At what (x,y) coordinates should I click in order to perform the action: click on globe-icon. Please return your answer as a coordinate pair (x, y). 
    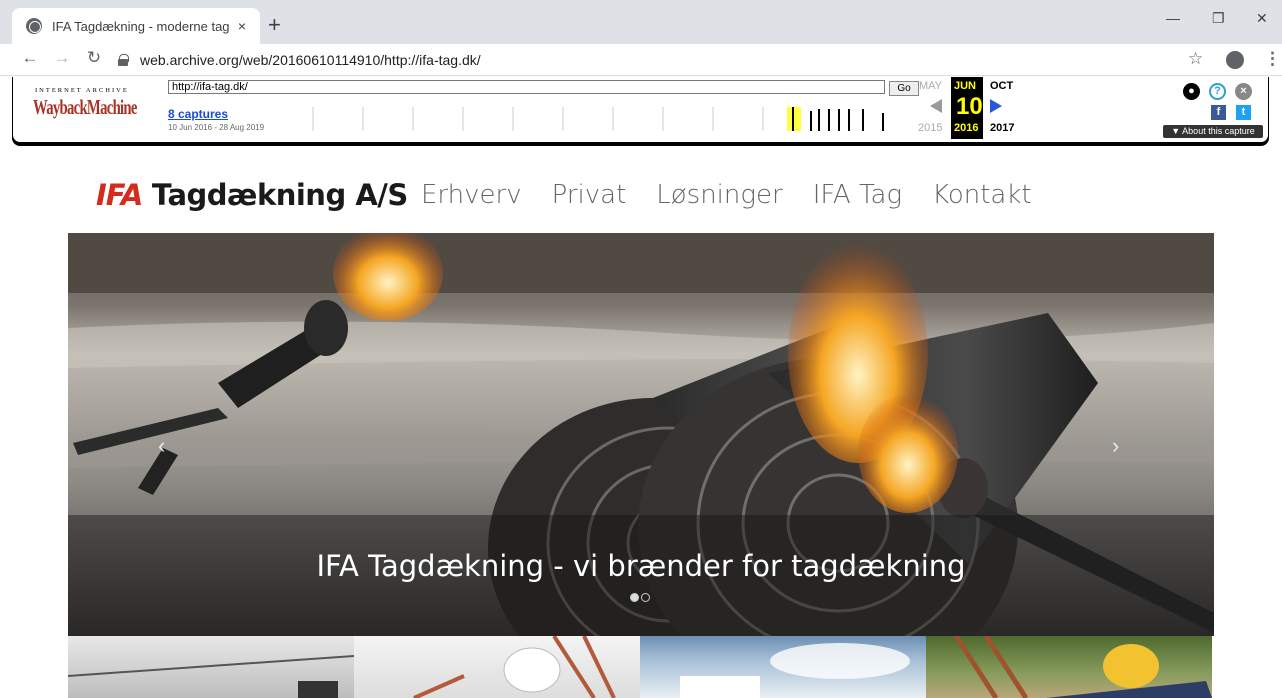
    Looking at the image, I should click on (34, 26).